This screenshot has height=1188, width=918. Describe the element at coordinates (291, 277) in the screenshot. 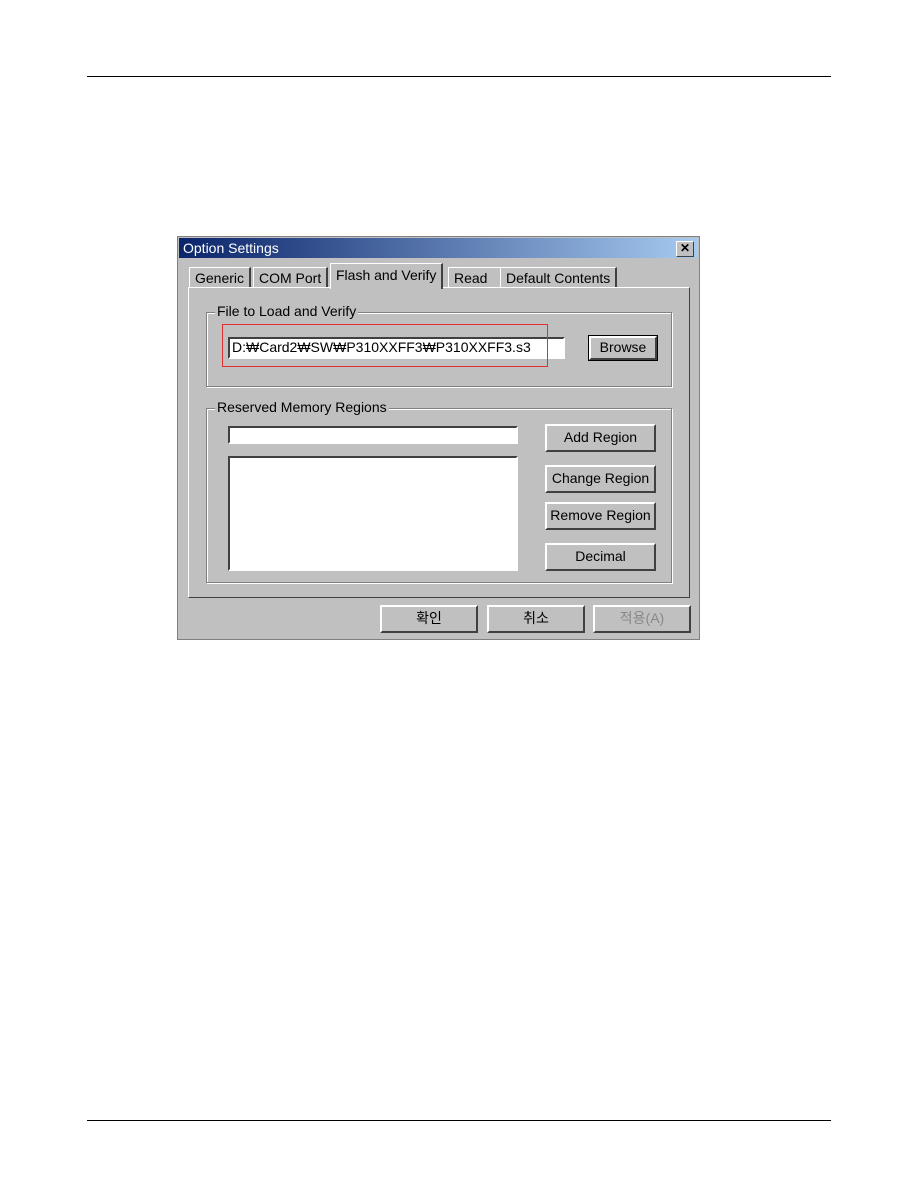

I see `tab-com-port: COM Port` at that location.